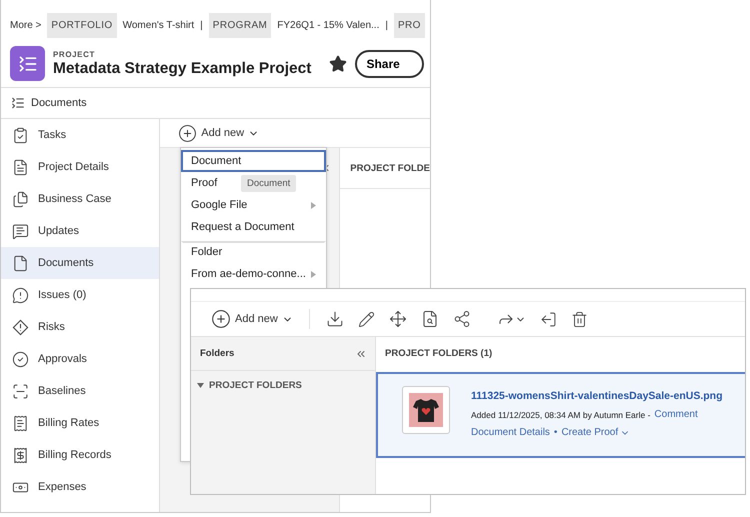 Image resolution: width=750 pixels, height=517 pixels. I want to click on move-icon, so click(397, 319).